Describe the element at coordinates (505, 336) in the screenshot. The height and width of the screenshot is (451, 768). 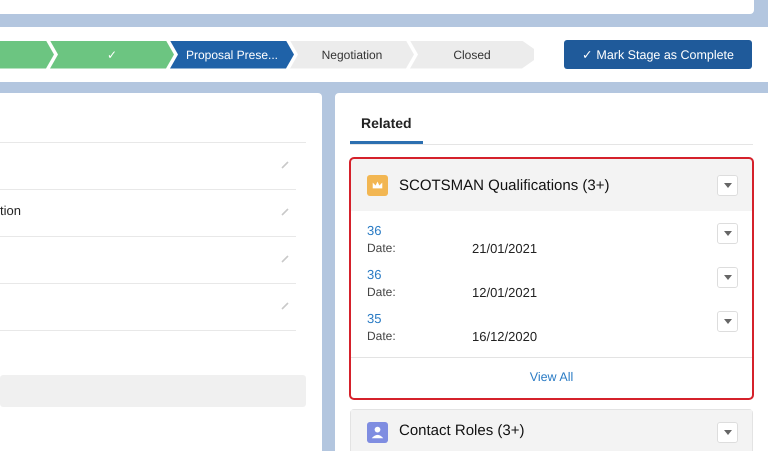
I see `date-value: 16/12/2020` at that location.